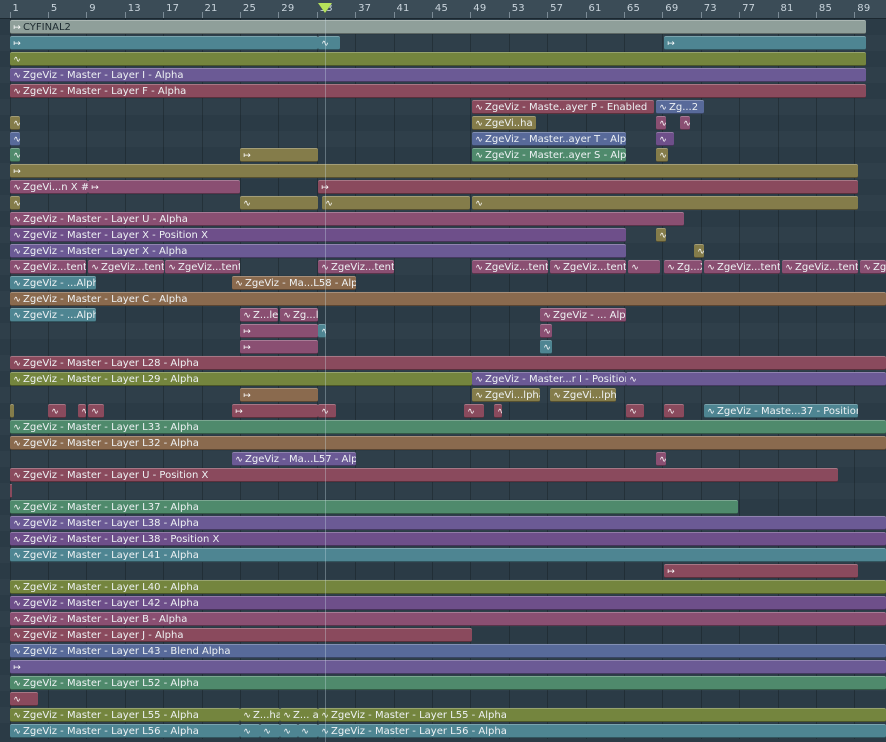 Image resolution: width=886 pixels, height=742 pixels. What do you see at coordinates (125, 715) in the screenshot?
I see `automation-clip: ∿ ZgeViz - Master - Layer L55 - Alpha` at bounding box center [125, 715].